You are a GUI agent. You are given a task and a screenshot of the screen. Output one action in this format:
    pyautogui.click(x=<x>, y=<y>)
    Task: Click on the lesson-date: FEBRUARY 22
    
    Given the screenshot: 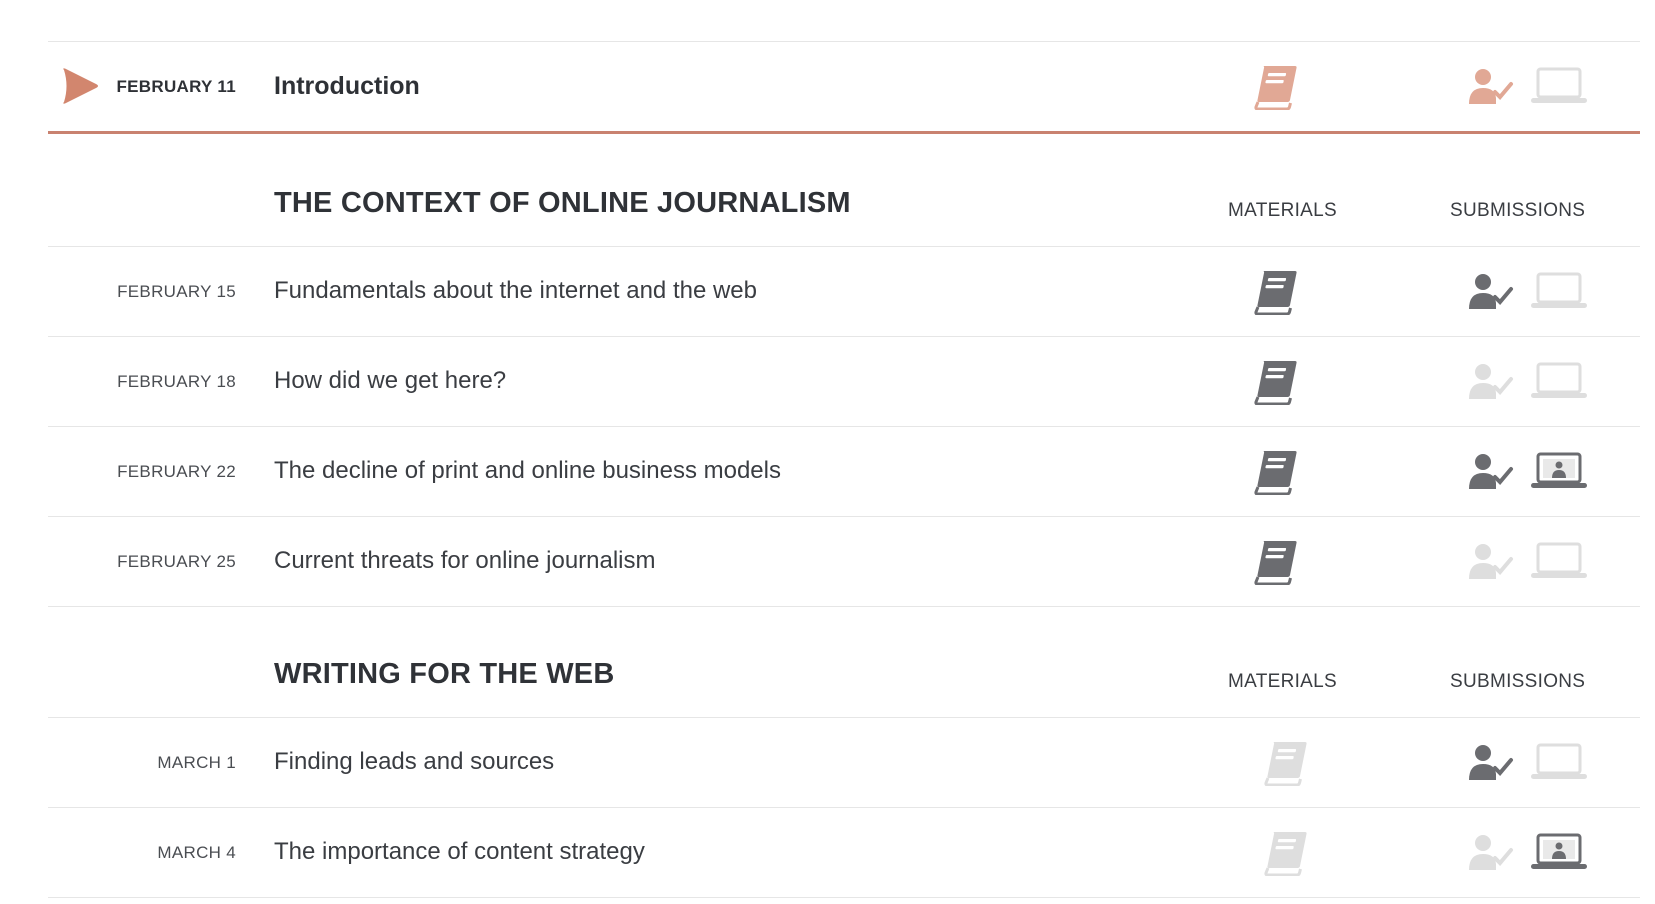 What is the action you would take?
    pyautogui.click(x=176, y=471)
    